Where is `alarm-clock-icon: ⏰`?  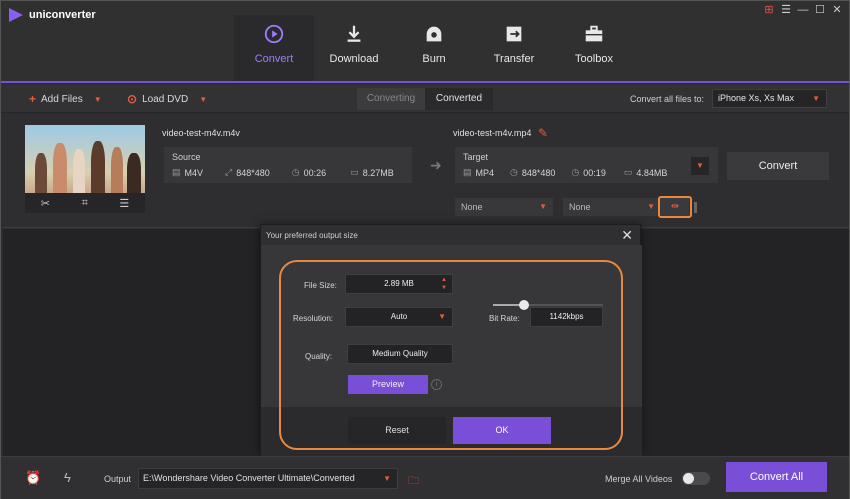 alarm-clock-icon: ⏰ is located at coordinates (33, 478).